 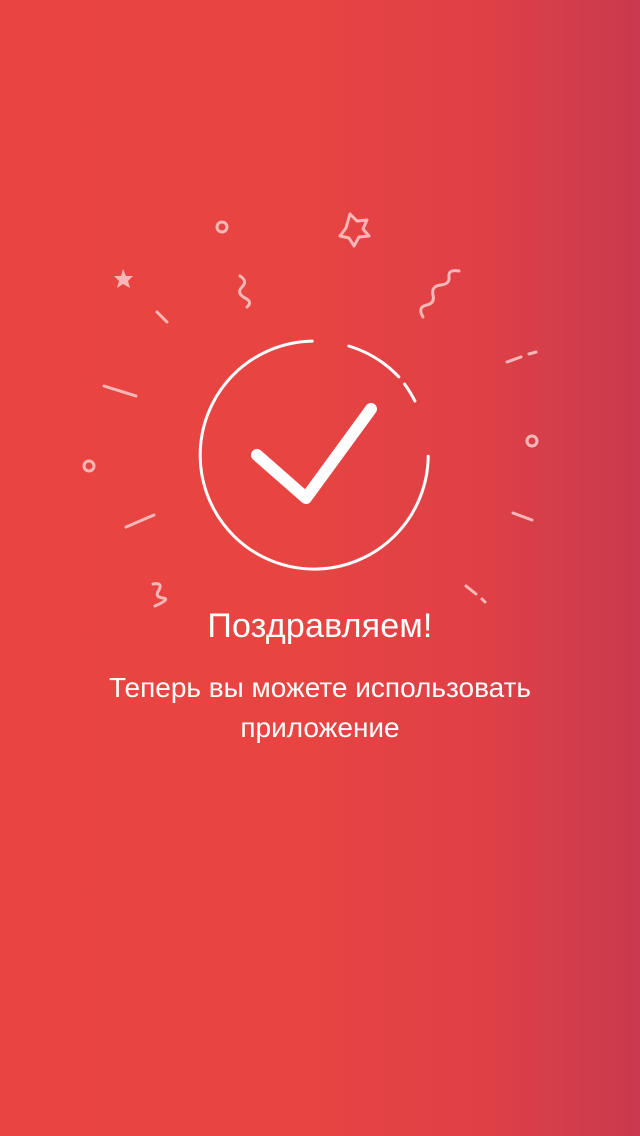 I want to click on confetti-squiggle-top, so click(x=245, y=291).